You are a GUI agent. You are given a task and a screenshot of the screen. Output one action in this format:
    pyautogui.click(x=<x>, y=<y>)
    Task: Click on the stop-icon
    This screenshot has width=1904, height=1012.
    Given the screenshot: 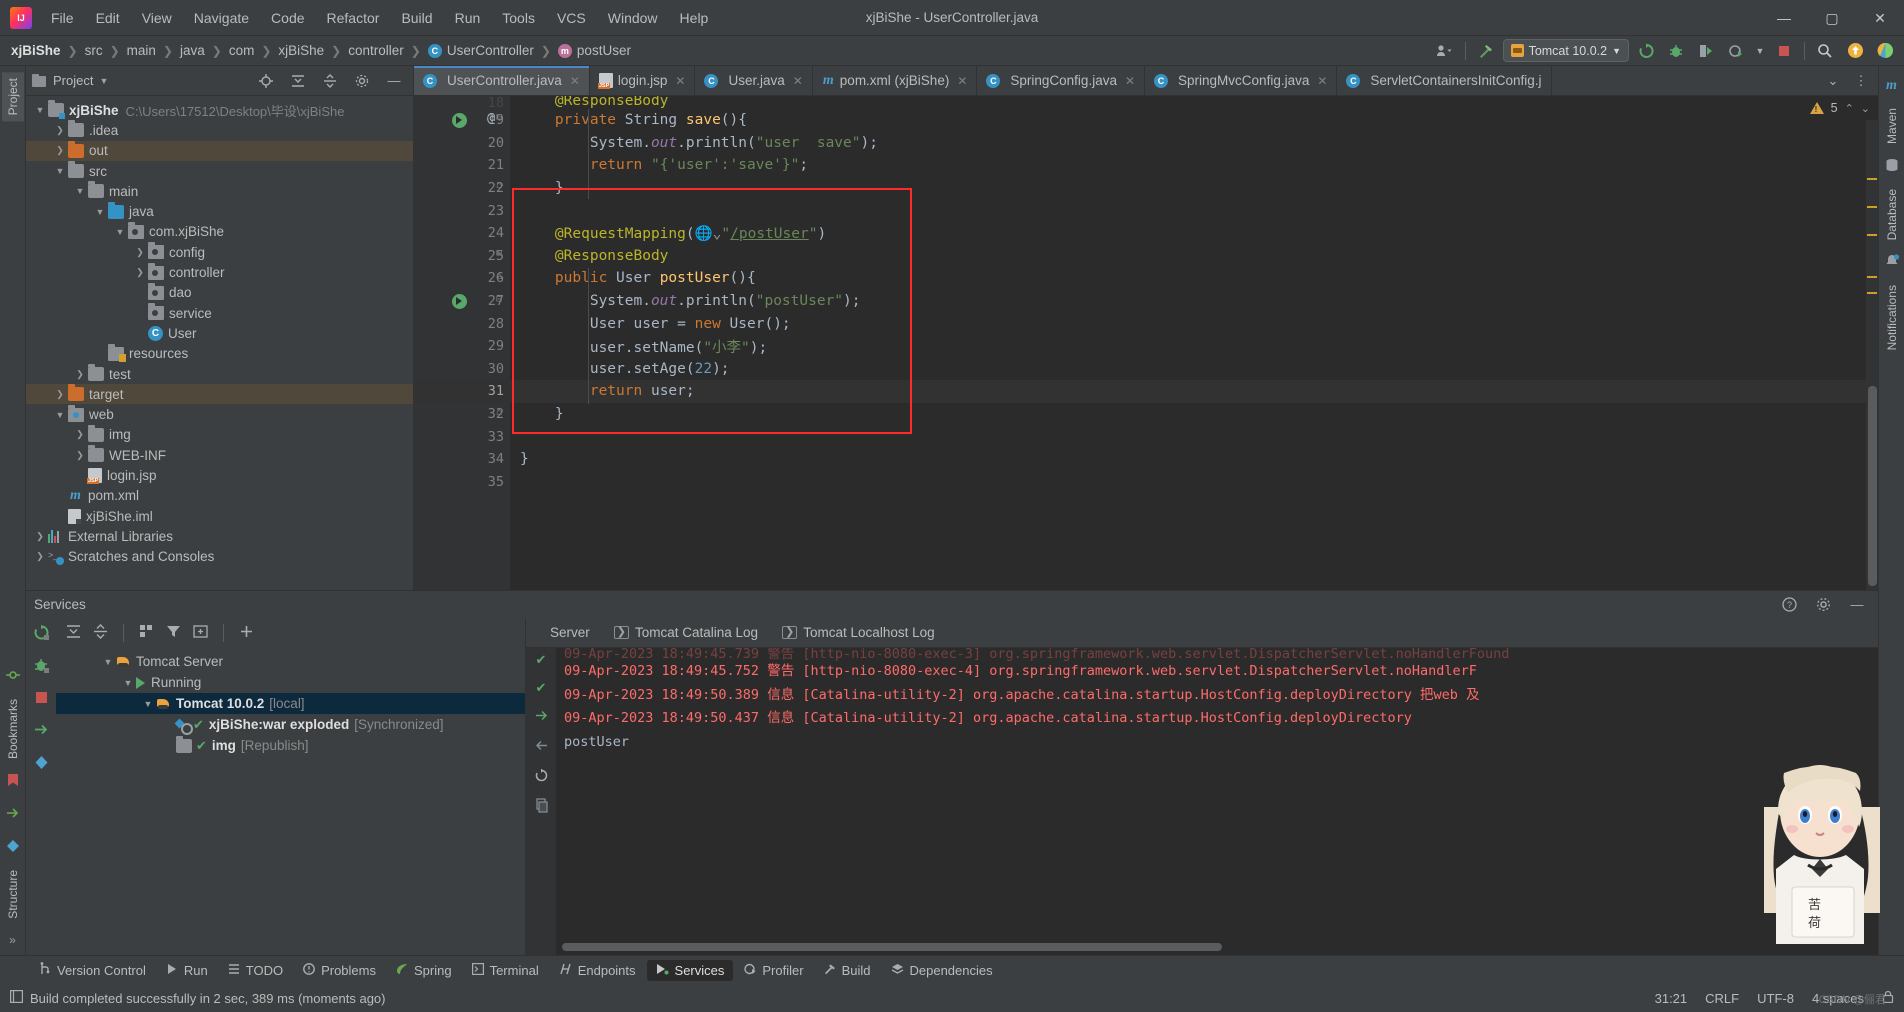 What is the action you would take?
    pyautogui.click(x=1784, y=51)
    